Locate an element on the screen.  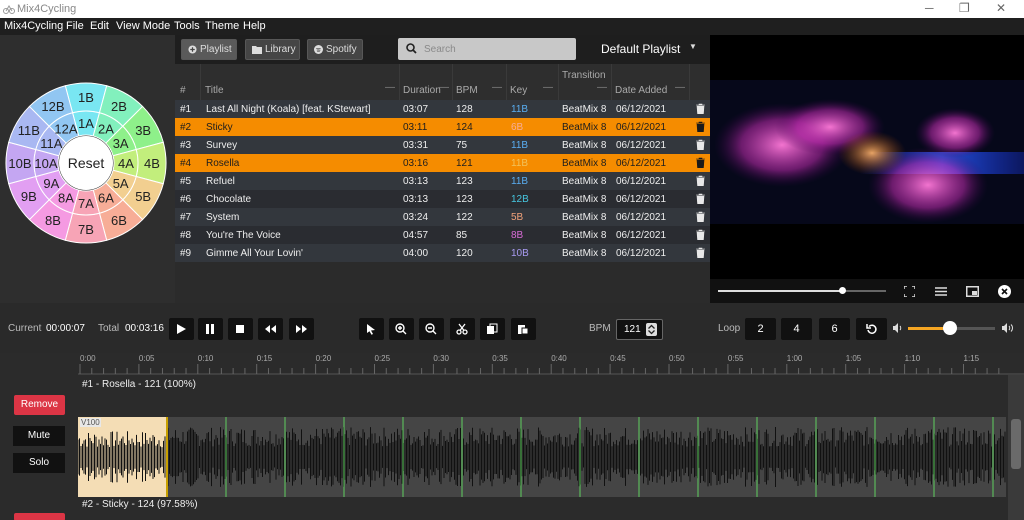
timeline-scrollbar is located at coordinates (1016, 447).